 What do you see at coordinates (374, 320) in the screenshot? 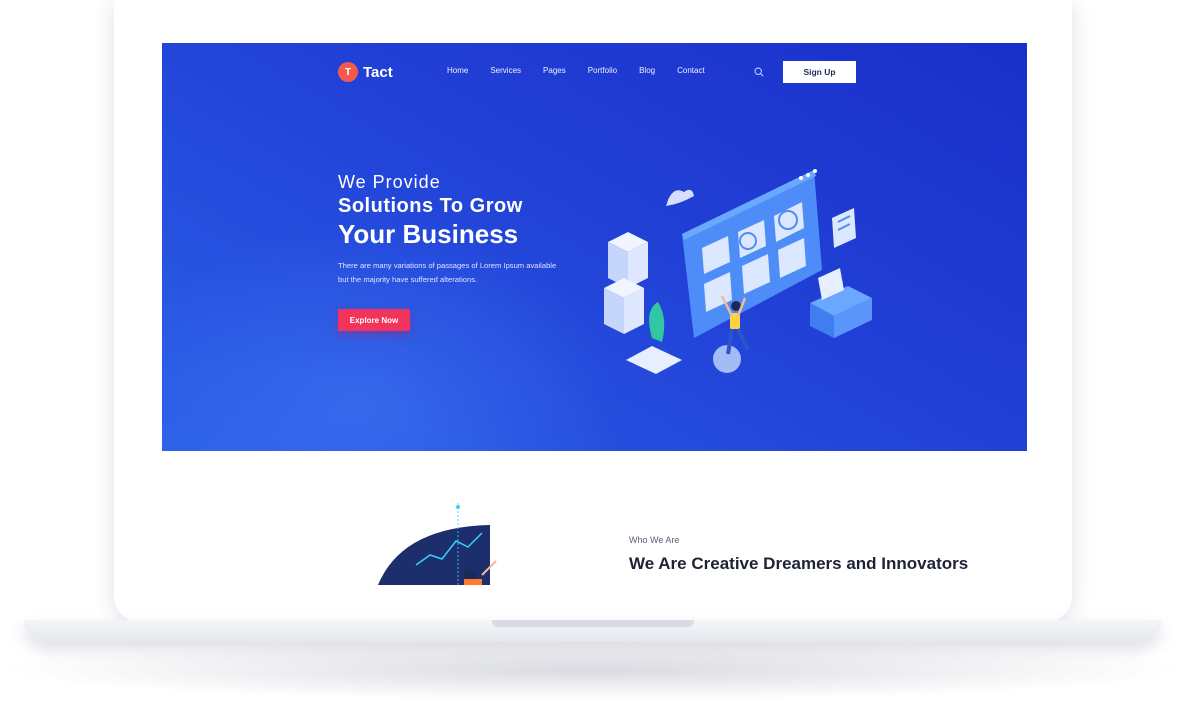
I see `explore-now-button: Explore Now` at bounding box center [374, 320].